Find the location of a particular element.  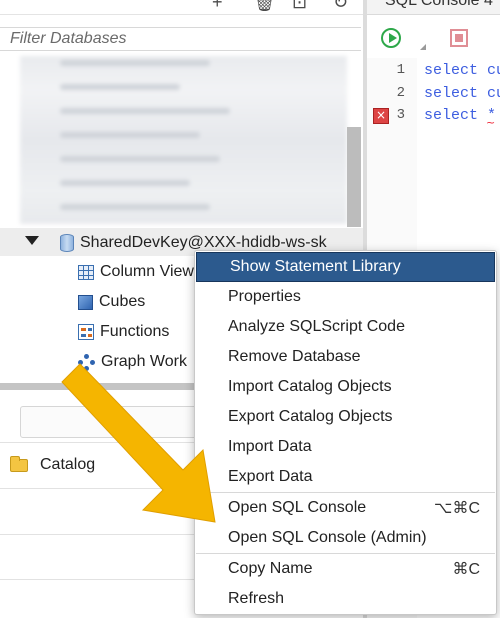

database-icon is located at coordinates (67, 243).